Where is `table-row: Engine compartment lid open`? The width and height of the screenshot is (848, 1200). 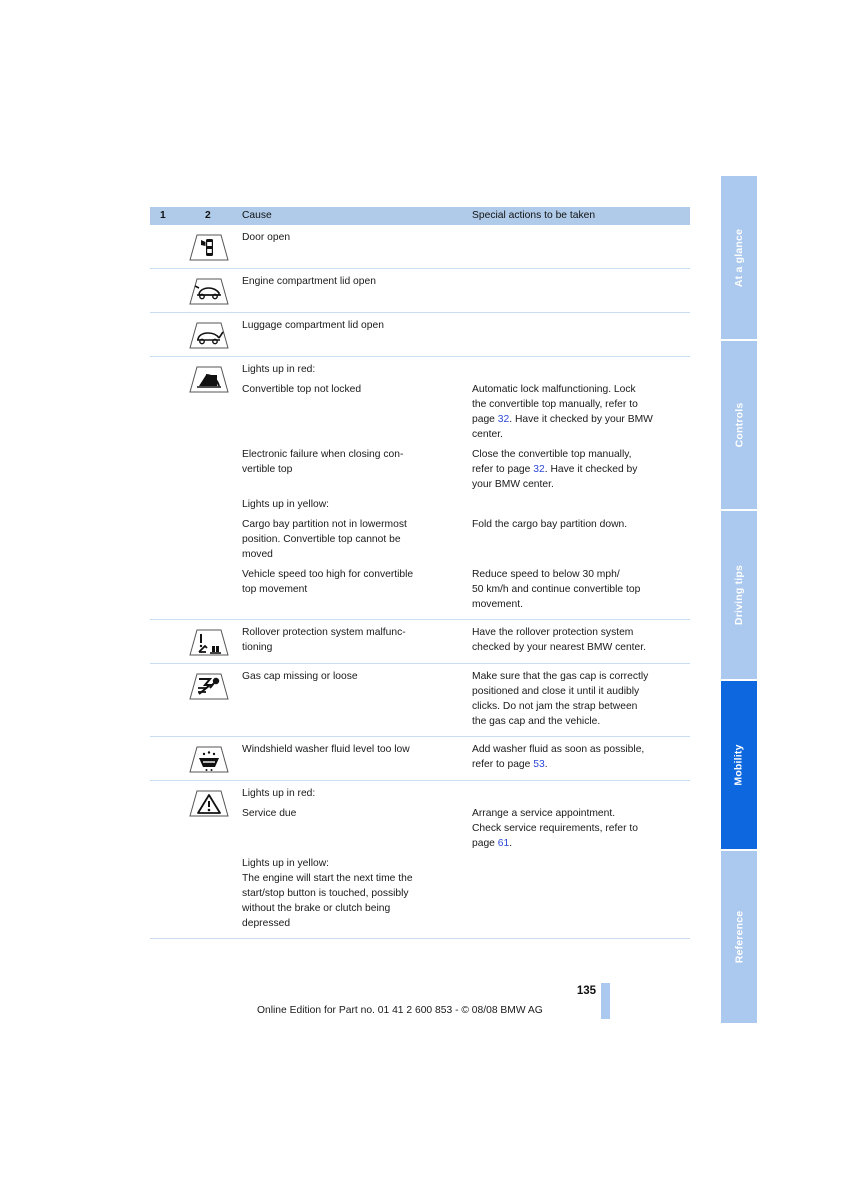 table-row: Engine compartment lid open is located at coordinates (420, 291).